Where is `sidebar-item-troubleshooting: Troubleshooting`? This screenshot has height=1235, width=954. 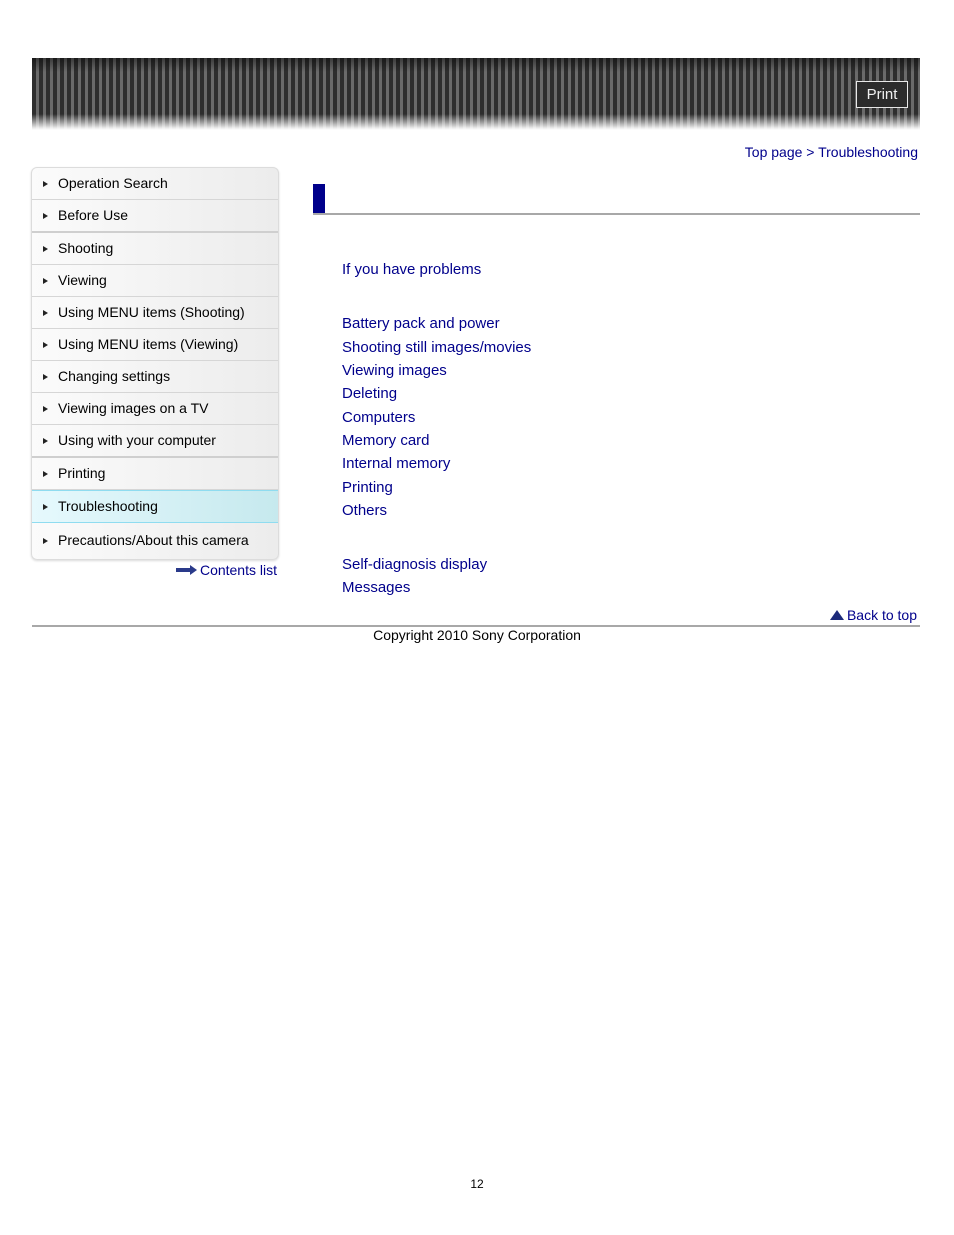
sidebar-item-troubleshooting: Troubleshooting is located at coordinates (155, 506).